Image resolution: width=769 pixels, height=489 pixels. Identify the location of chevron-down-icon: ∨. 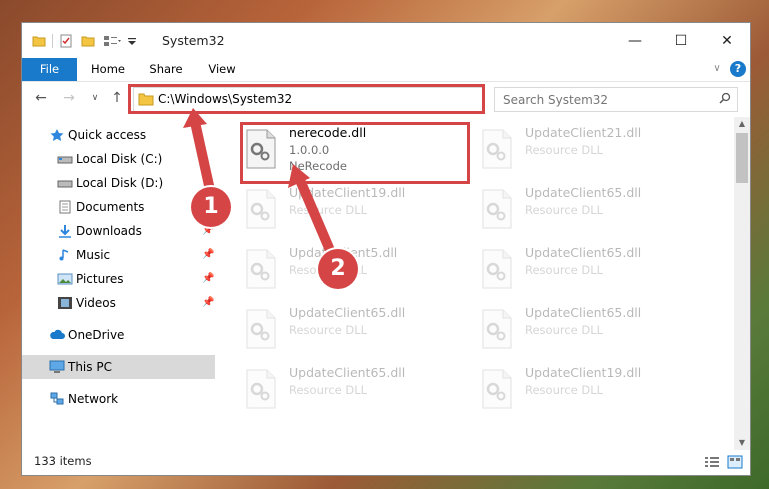
(717, 69).